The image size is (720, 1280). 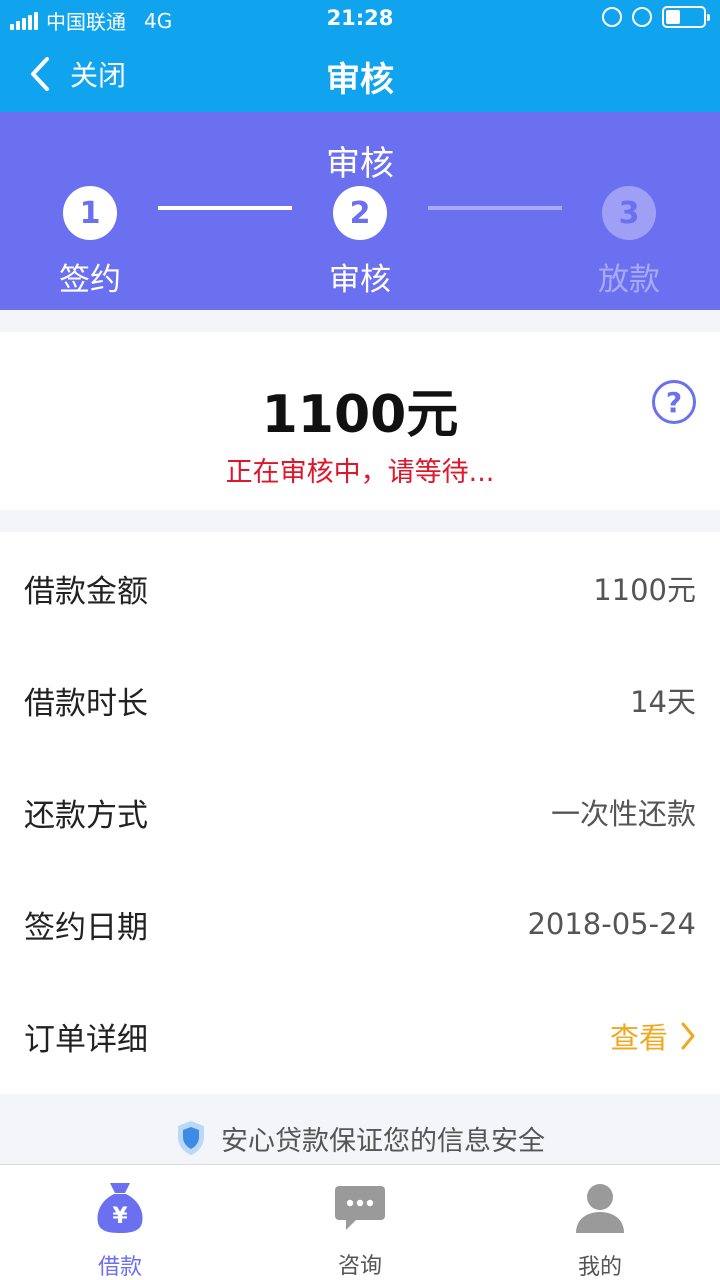 I want to click on detail-row-amount: 借款金额 1100元, so click(x=360, y=588).